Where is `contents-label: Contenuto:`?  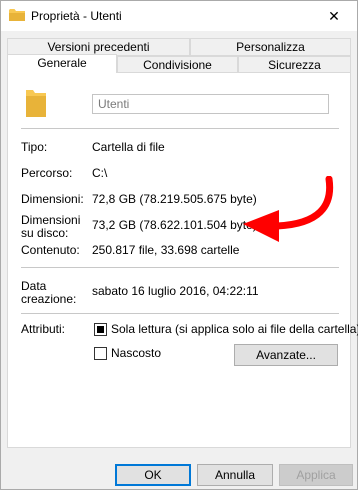
contents-label: Contenuto: is located at coordinates (50, 250).